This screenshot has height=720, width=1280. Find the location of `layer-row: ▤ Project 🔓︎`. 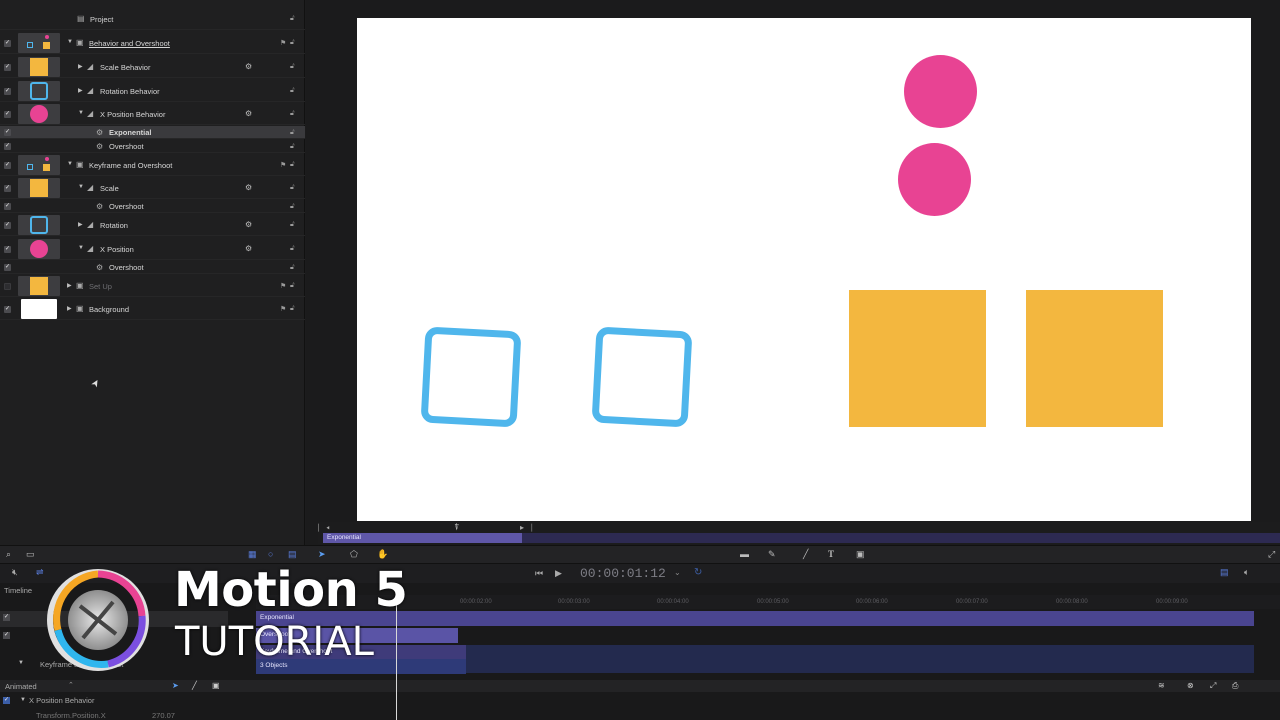

layer-row: ▤ Project 🔓︎ is located at coordinates (152, 19).